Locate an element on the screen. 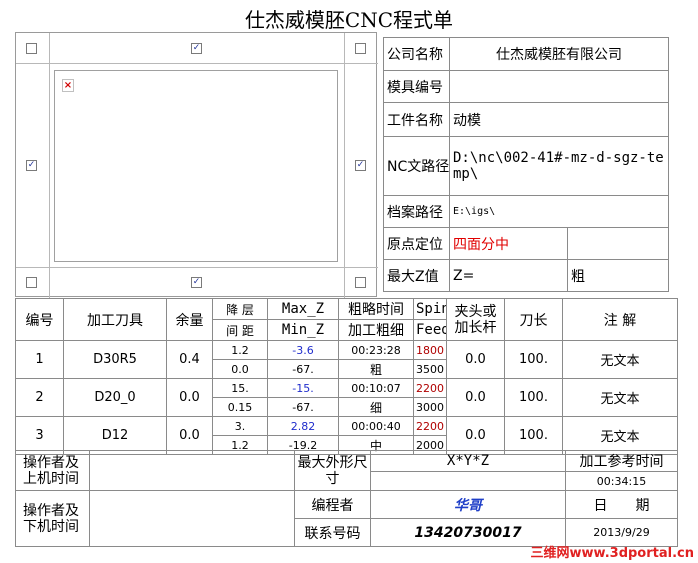 Image resolution: width=698 pixels, height=563 pixels. page-title: 仕杰威模胚CNC程式单 is located at coordinates (349, 20).